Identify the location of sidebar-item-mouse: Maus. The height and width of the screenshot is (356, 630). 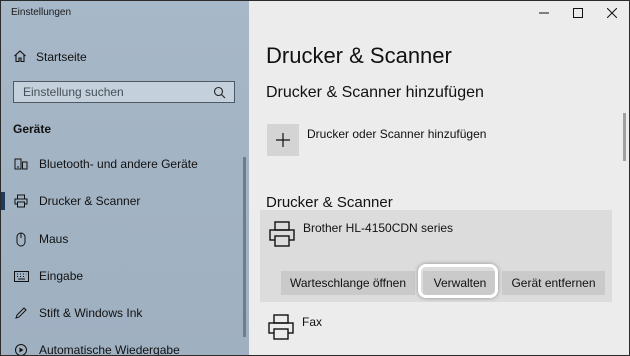
(121, 239).